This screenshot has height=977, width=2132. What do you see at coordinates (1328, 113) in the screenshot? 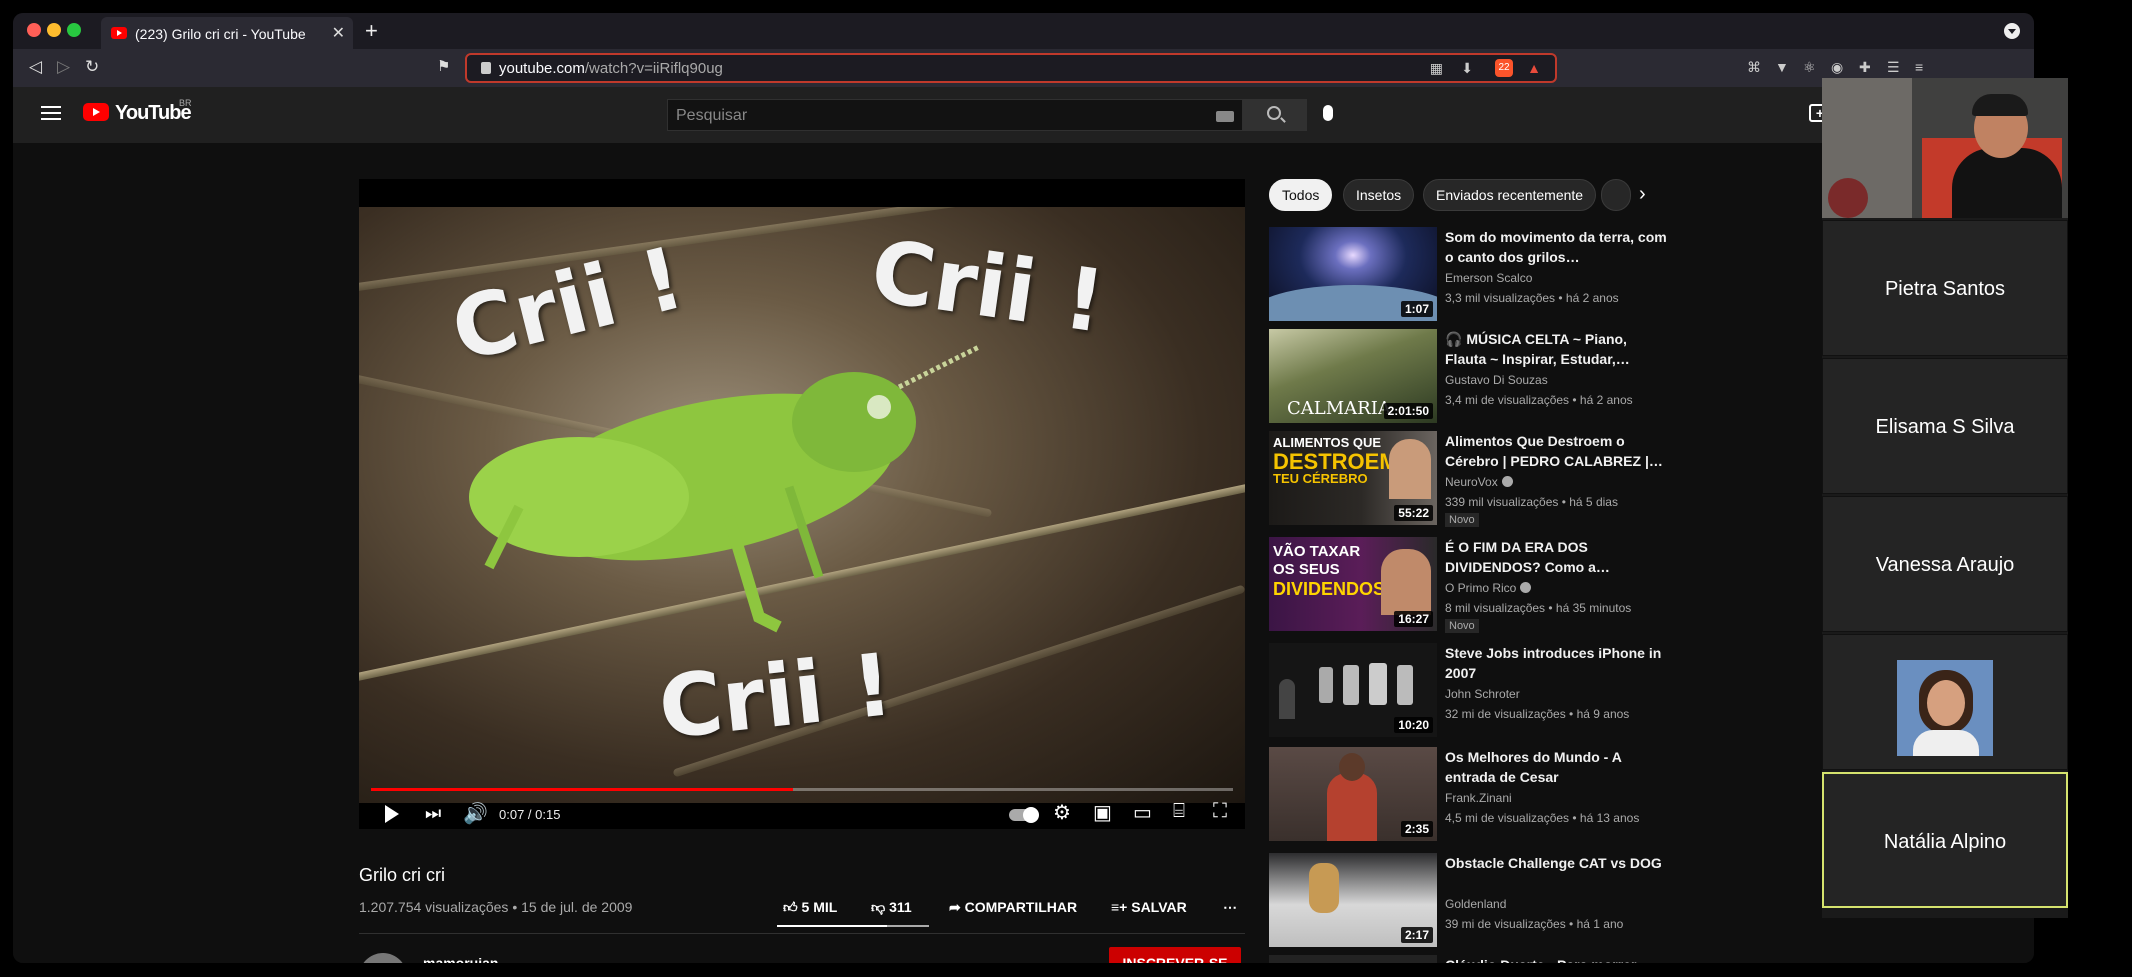
I see `microphone-icon` at bounding box center [1328, 113].